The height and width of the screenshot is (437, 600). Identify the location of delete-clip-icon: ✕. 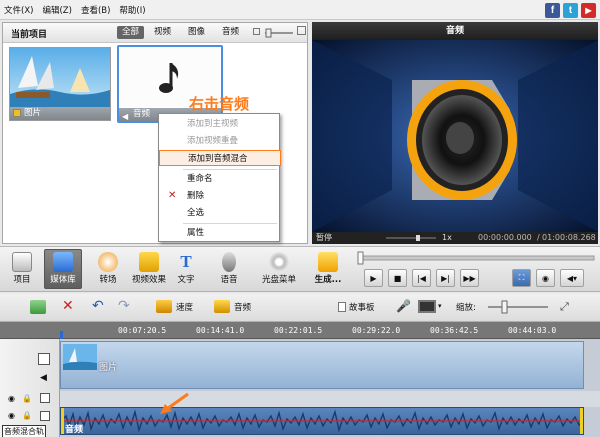
(68, 306).